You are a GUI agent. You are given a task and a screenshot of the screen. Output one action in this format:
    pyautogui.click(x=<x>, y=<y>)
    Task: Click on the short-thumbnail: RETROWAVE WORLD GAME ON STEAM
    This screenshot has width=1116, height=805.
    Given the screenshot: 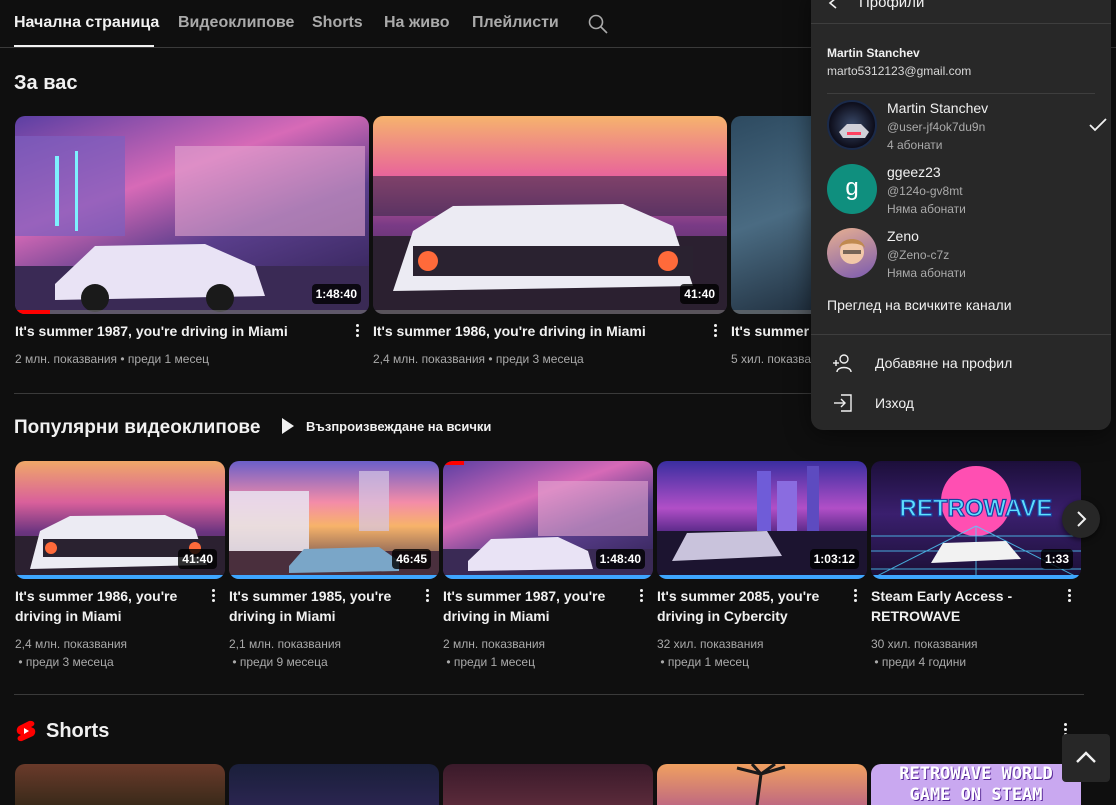 What is the action you would take?
    pyautogui.click(x=976, y=784)
    